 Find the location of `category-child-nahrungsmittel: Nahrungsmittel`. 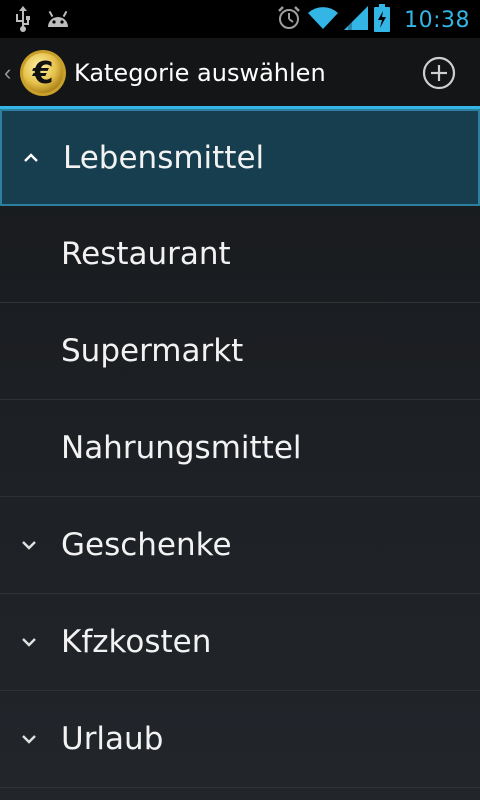

category-child-nahrungsmittel: Nahrungsmittel is located at coordinates (240, 448).